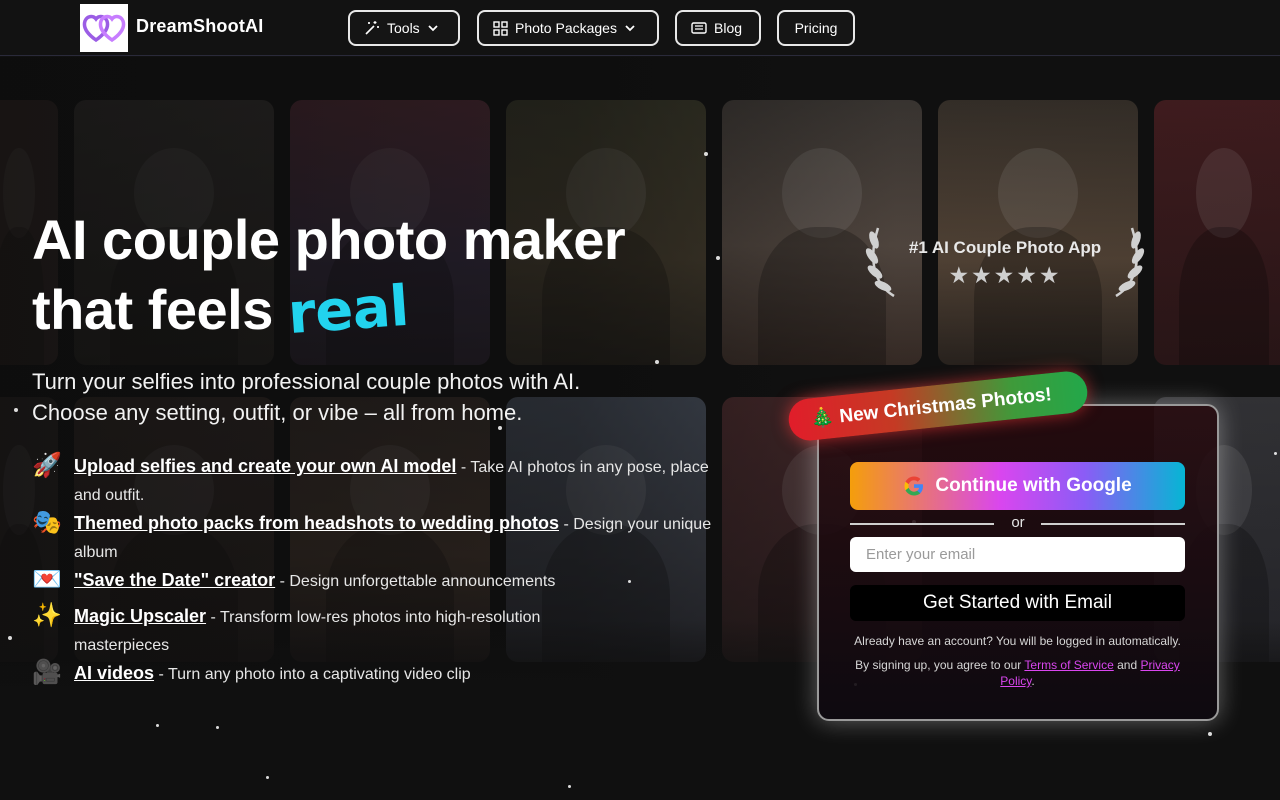 This screenshot has height=800, width=1280. What do you see at coordinates (1005, 247) in the screenshot?
I see `award-text: #1 AI Couple Photo App` at bounding box center [1005, 247].